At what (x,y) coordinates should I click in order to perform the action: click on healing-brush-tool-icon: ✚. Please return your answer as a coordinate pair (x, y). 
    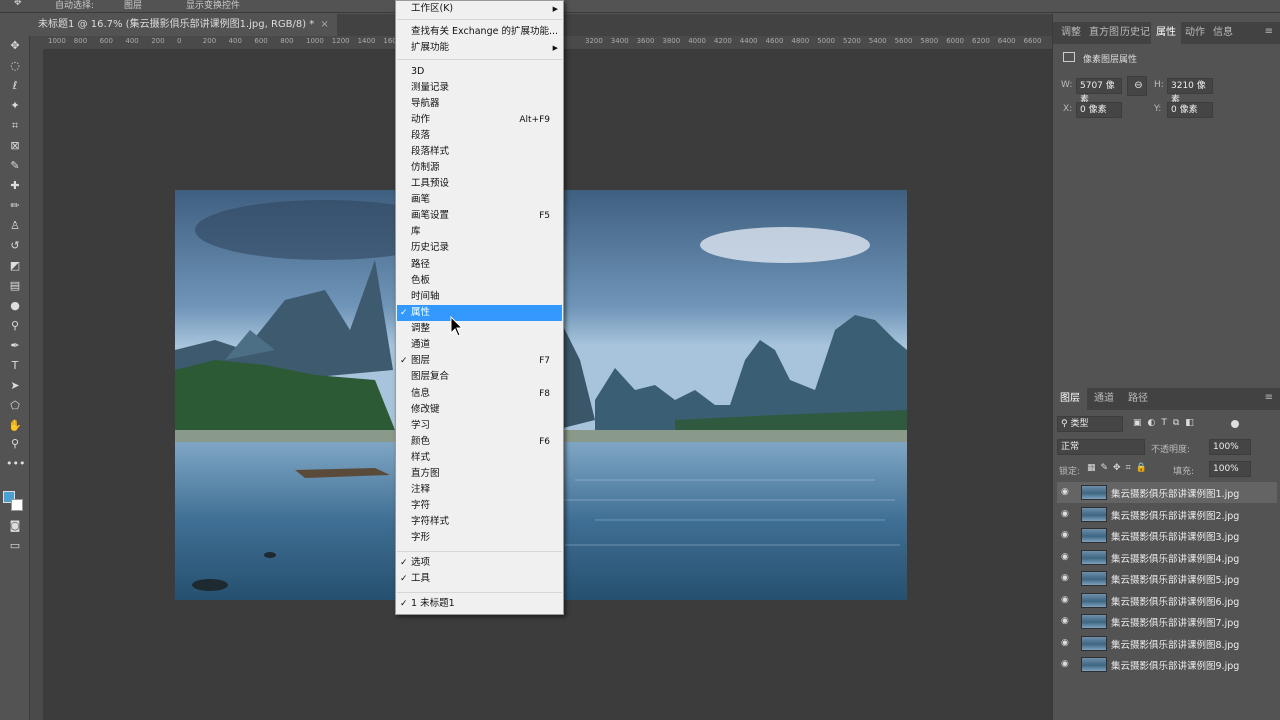
    Looking at the image, I should click on (15, 186).